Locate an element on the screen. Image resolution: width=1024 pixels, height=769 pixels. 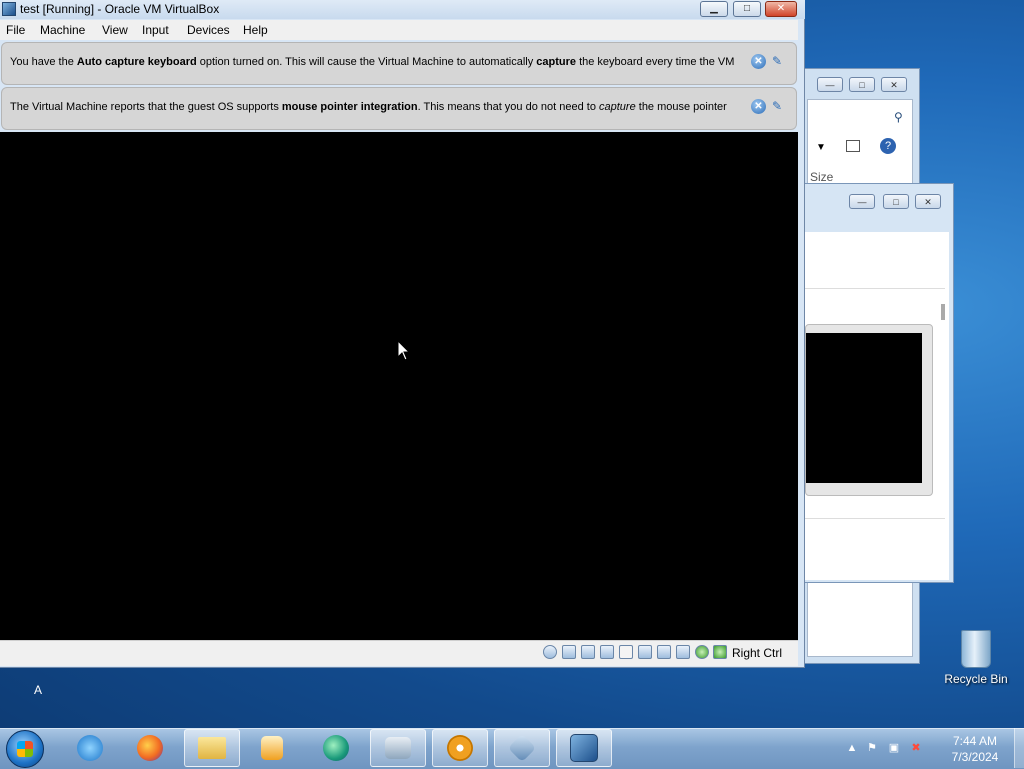
recycle-bin: Recycle Bin is located at coordinates (976, 658).